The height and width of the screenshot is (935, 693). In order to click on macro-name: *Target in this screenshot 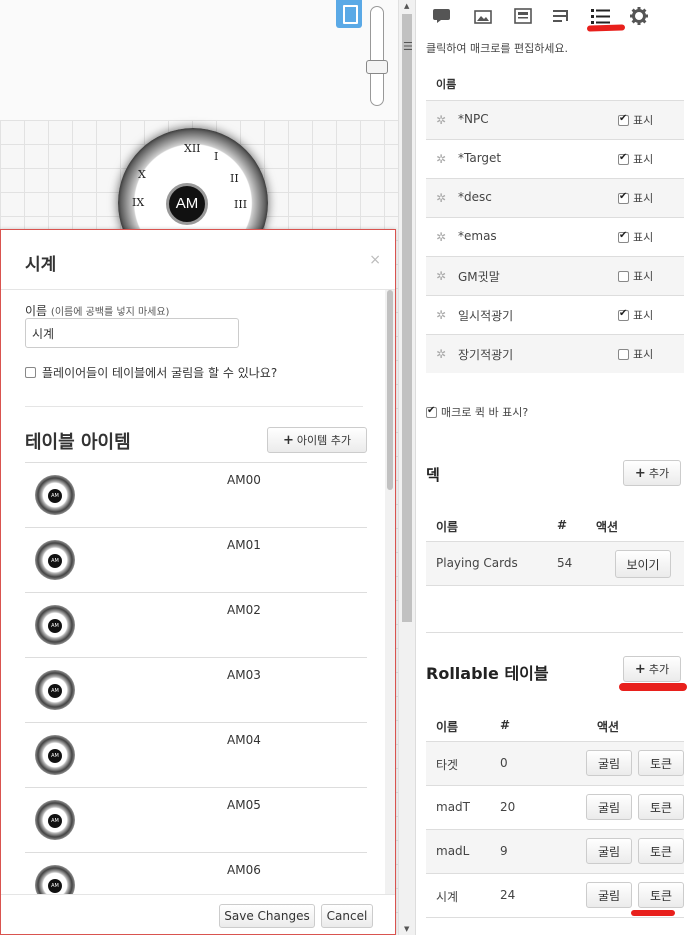, I will do `click(479, 158)`.